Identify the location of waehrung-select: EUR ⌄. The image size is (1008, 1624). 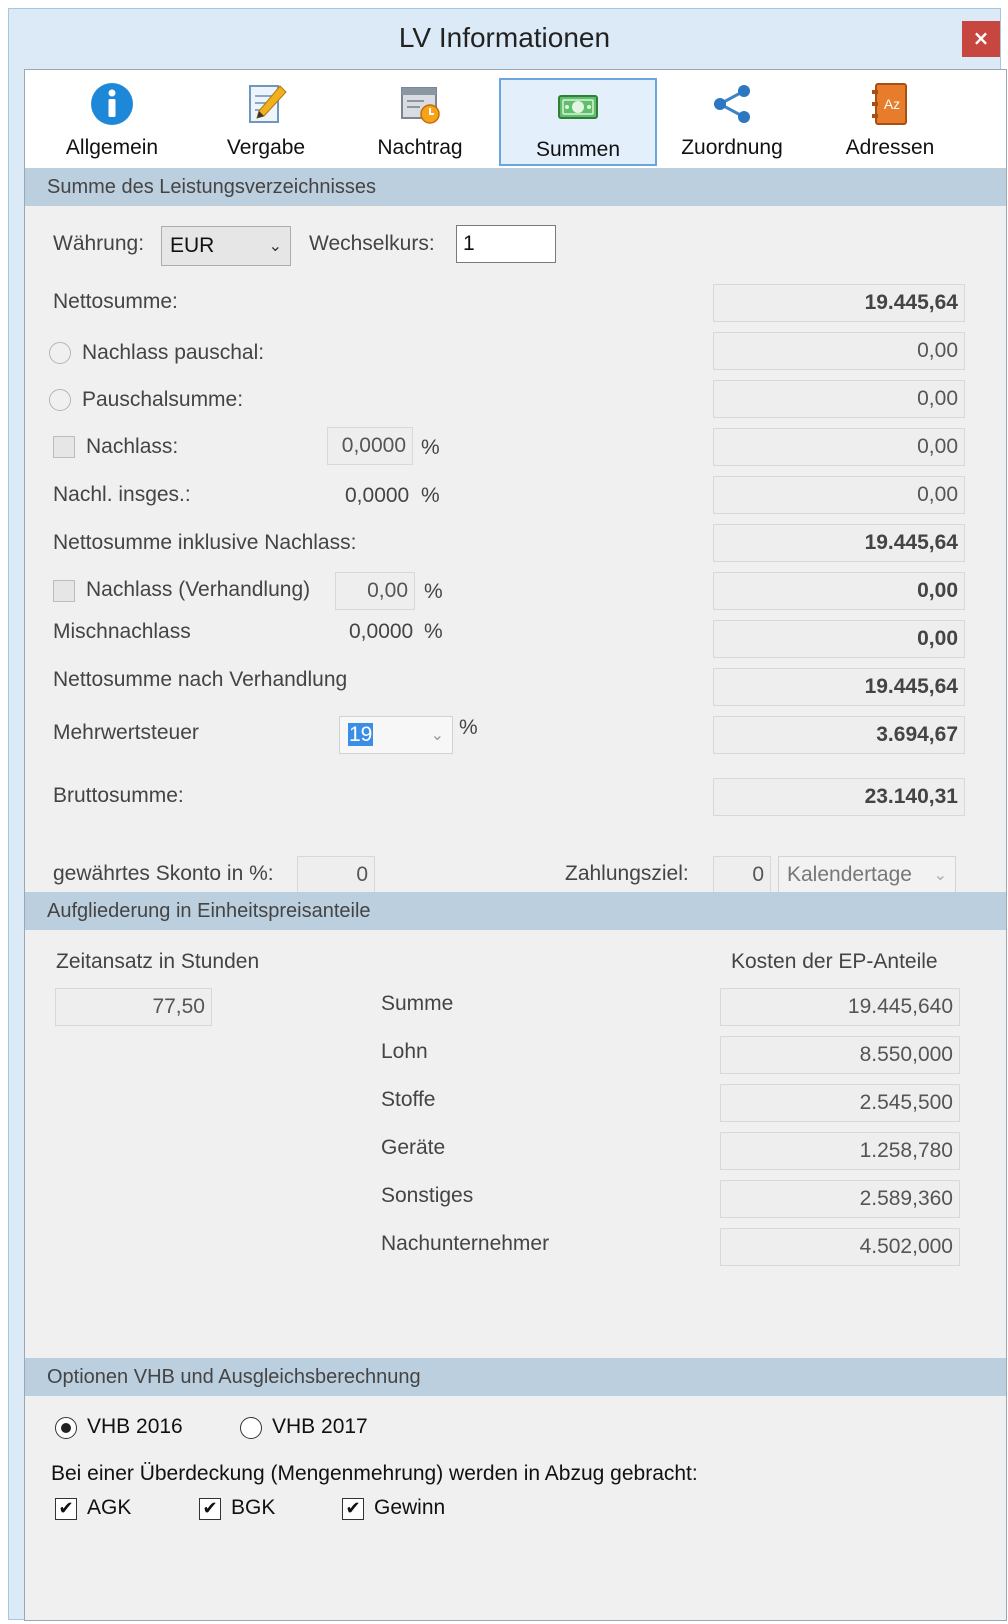
(226, 246).